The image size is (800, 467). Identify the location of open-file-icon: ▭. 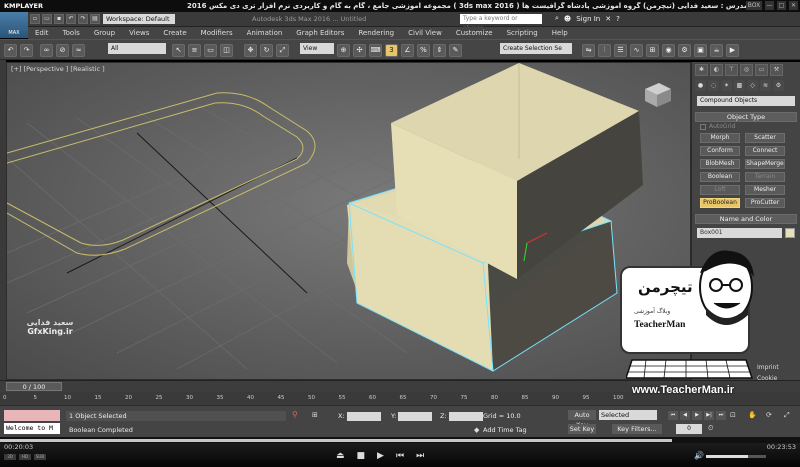
(47, 19).